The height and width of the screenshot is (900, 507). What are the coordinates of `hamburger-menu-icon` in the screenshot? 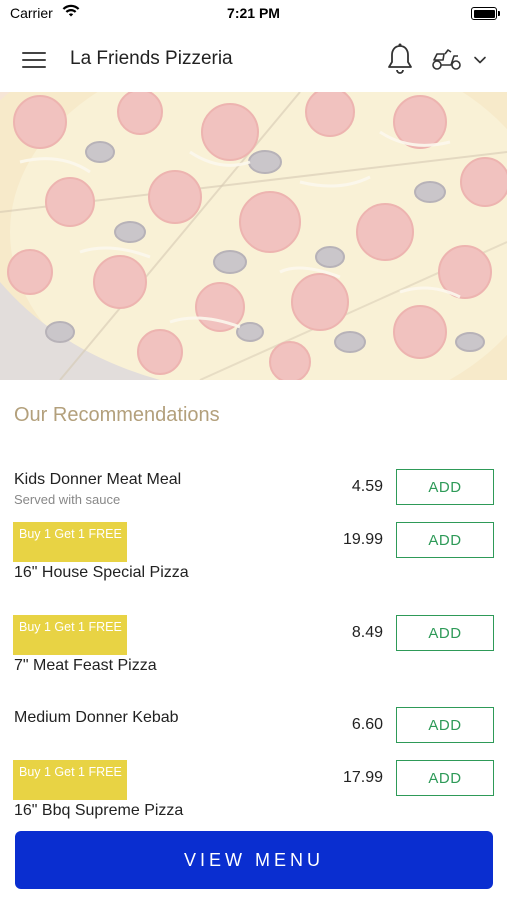 It's located at (35, 60).